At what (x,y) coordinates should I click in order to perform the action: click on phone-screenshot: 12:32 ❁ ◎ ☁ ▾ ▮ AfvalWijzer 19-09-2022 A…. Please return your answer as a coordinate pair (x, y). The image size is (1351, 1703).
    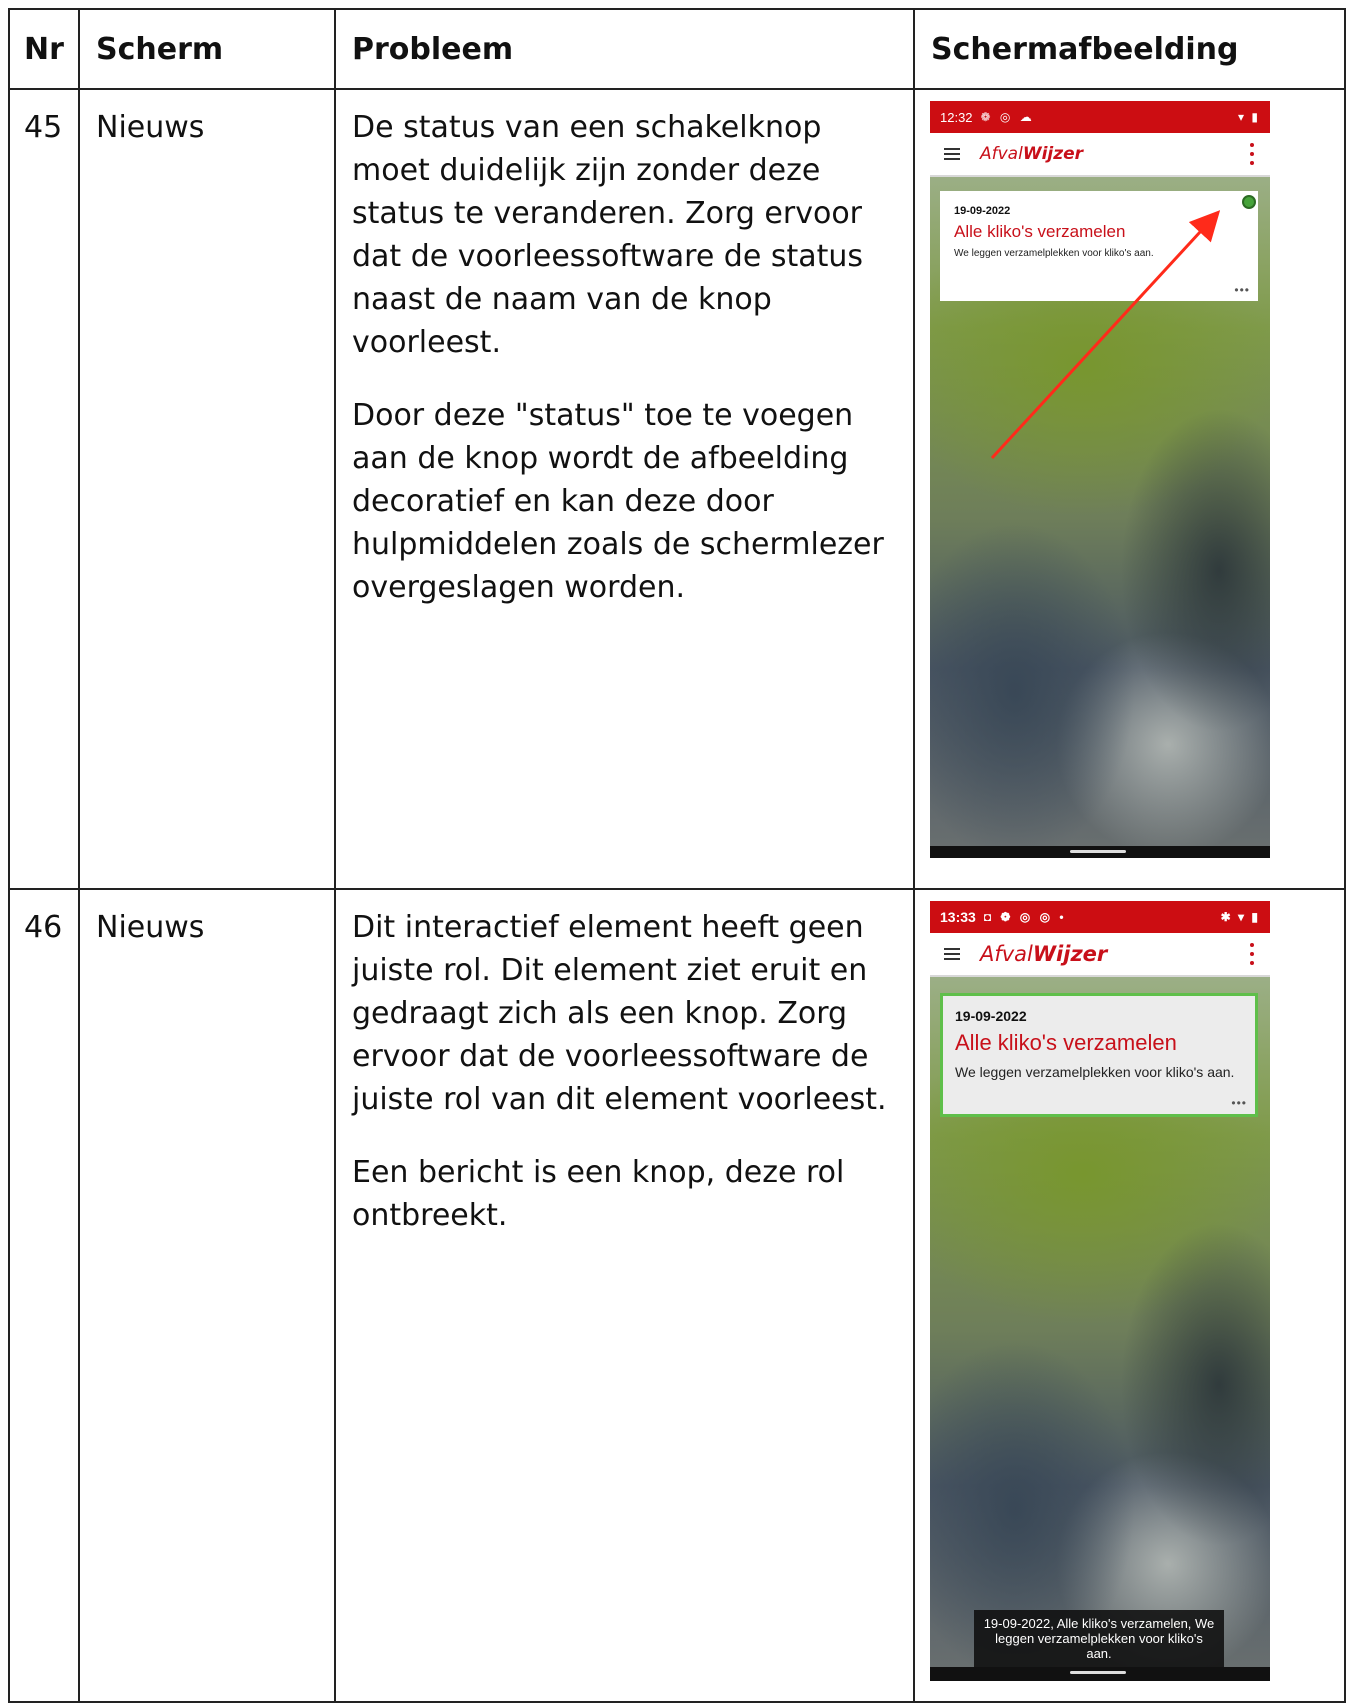
    Looking at the image, I should click on (1100, 479).